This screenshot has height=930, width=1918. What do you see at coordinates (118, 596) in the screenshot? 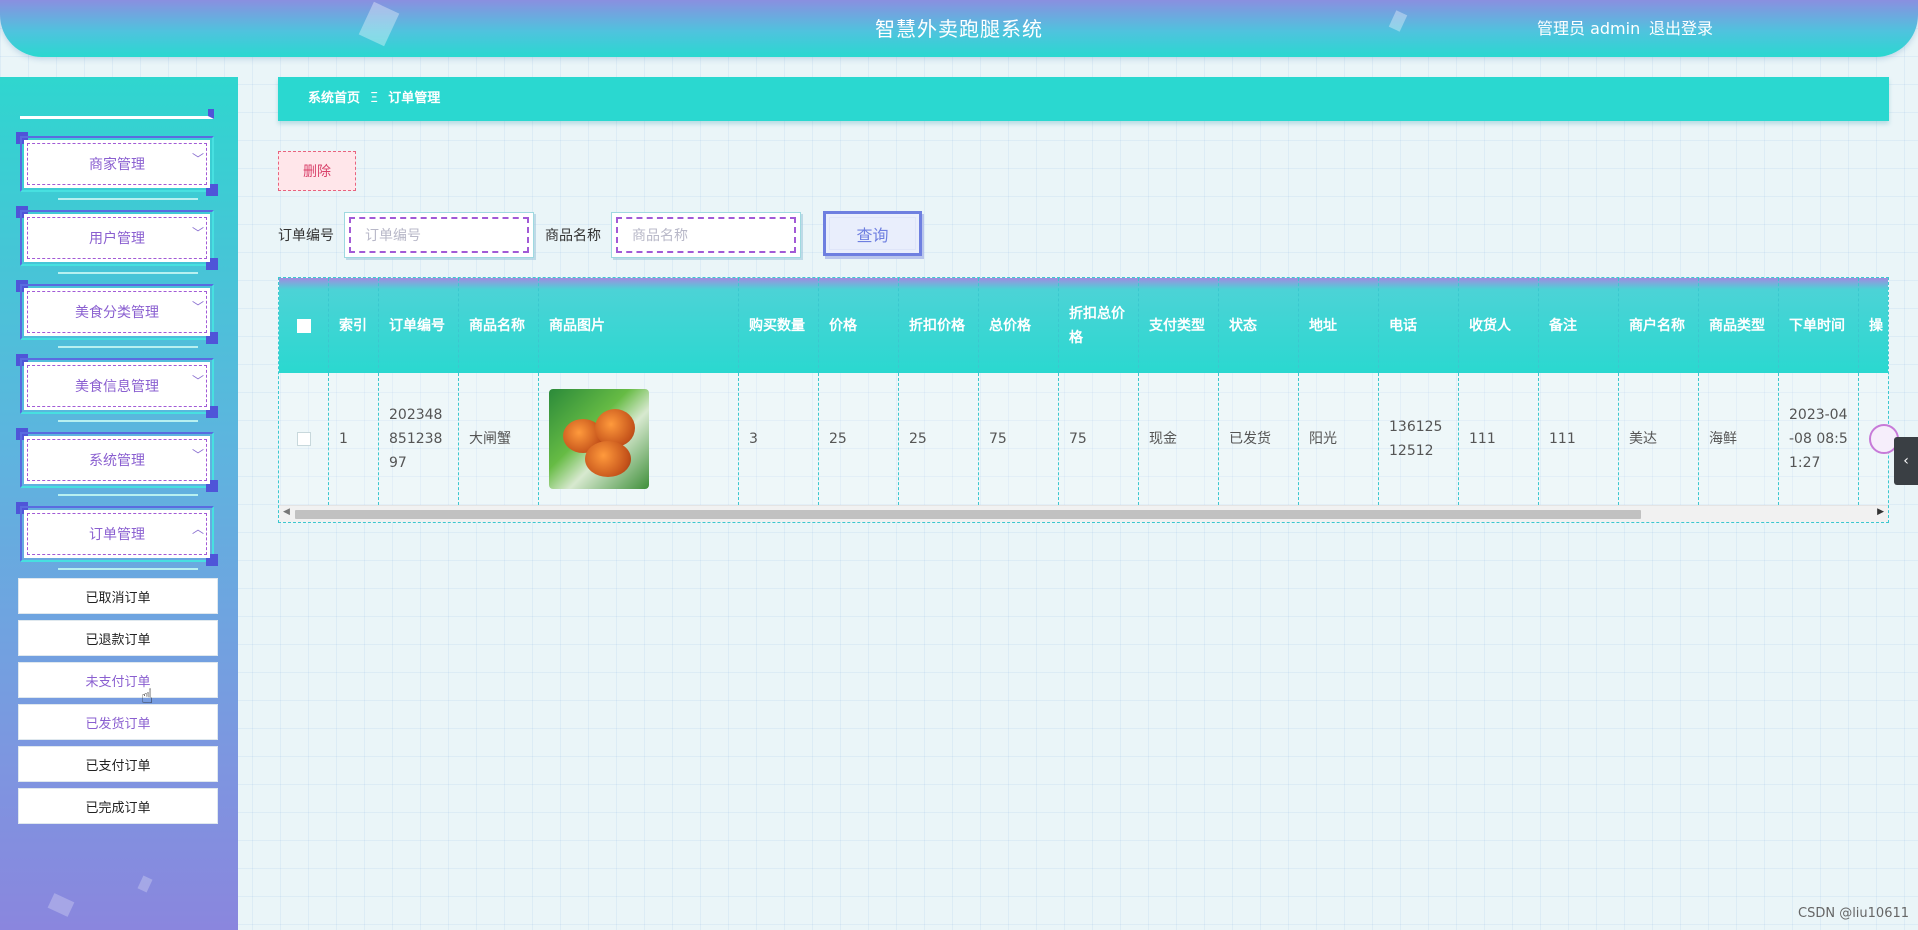
I see `submenu-cancelled-orders: 已取消订单` at bounding box center [118, 596].